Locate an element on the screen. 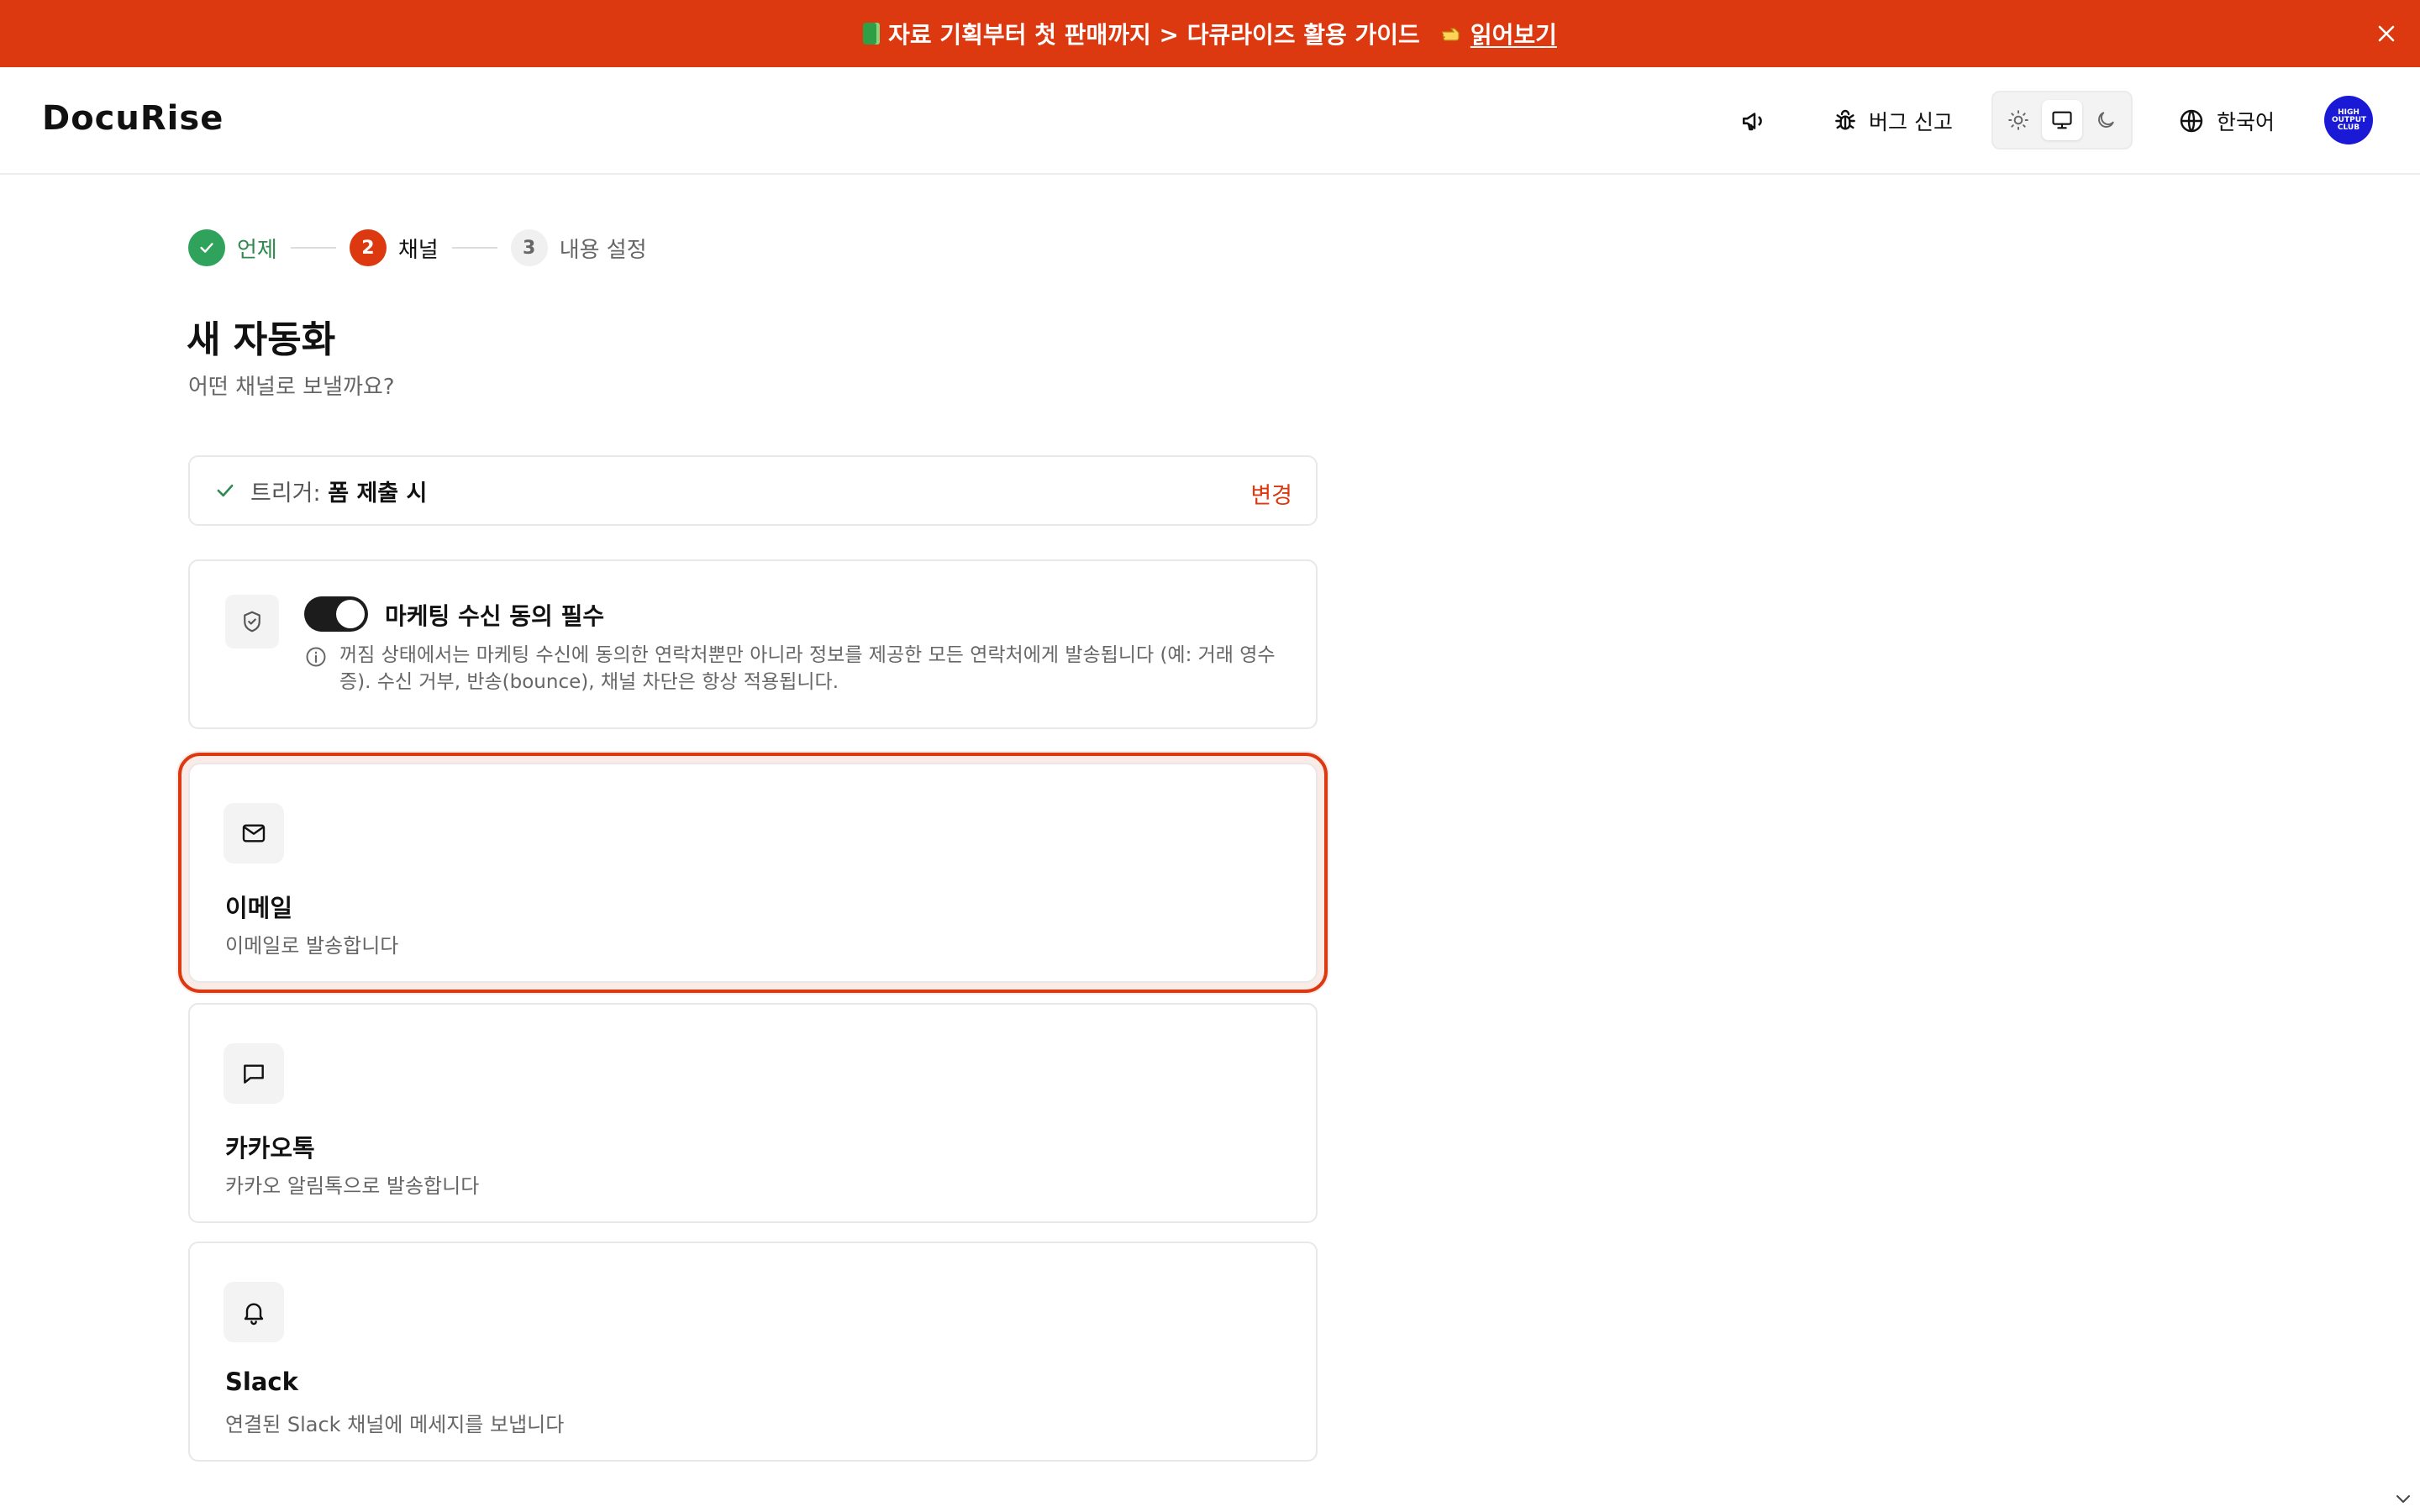 The width and height of the screenshot is (2420, 1512). close-icon is located at coordinates (2387, 33).